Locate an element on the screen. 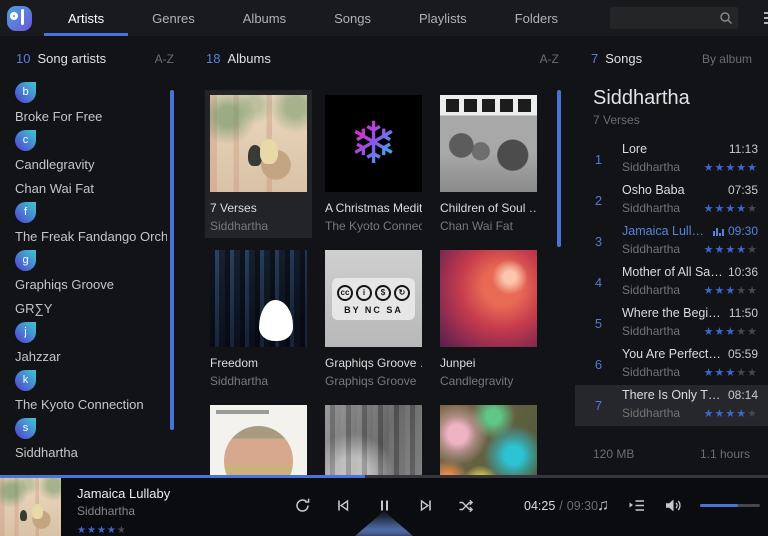 The height and width of the screenshot is (536, 768). artists-scrollbar is located at coordinates (172, 260).